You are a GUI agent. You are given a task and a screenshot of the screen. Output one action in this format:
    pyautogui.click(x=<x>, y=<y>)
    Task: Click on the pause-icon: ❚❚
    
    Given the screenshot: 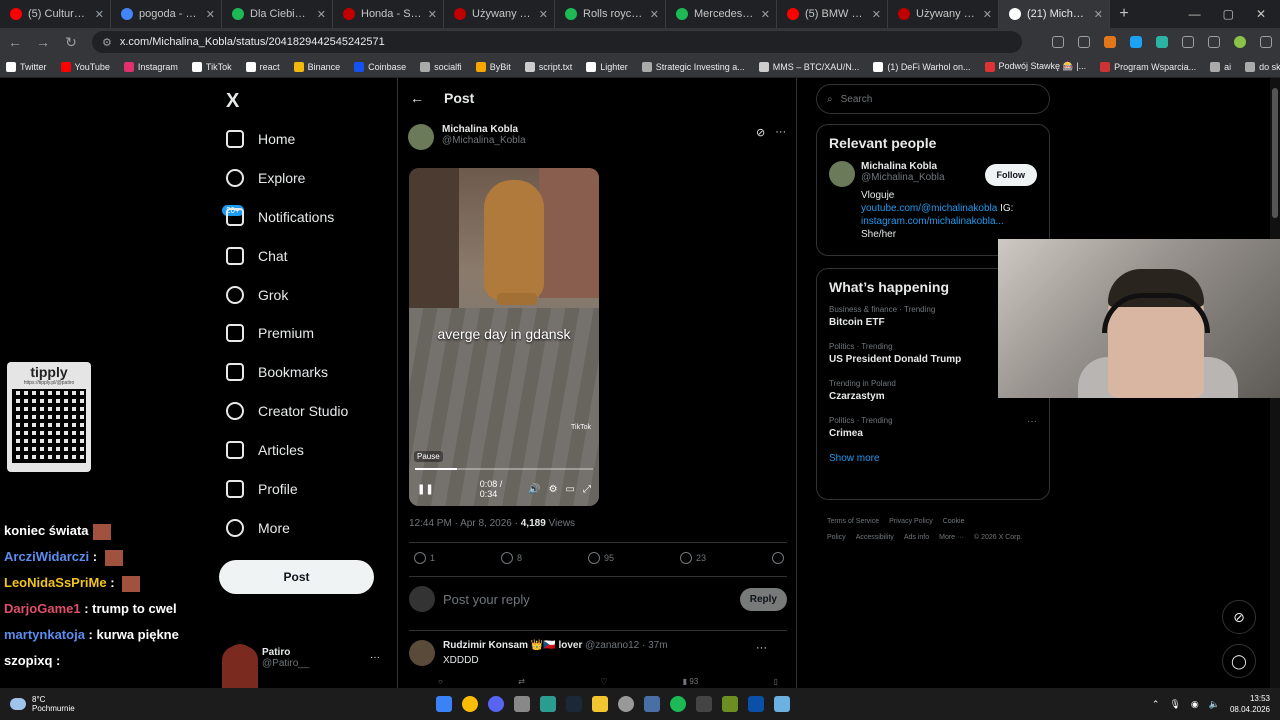 What is the action you would take?
    pyautogui.click(x=425, y=489)
    